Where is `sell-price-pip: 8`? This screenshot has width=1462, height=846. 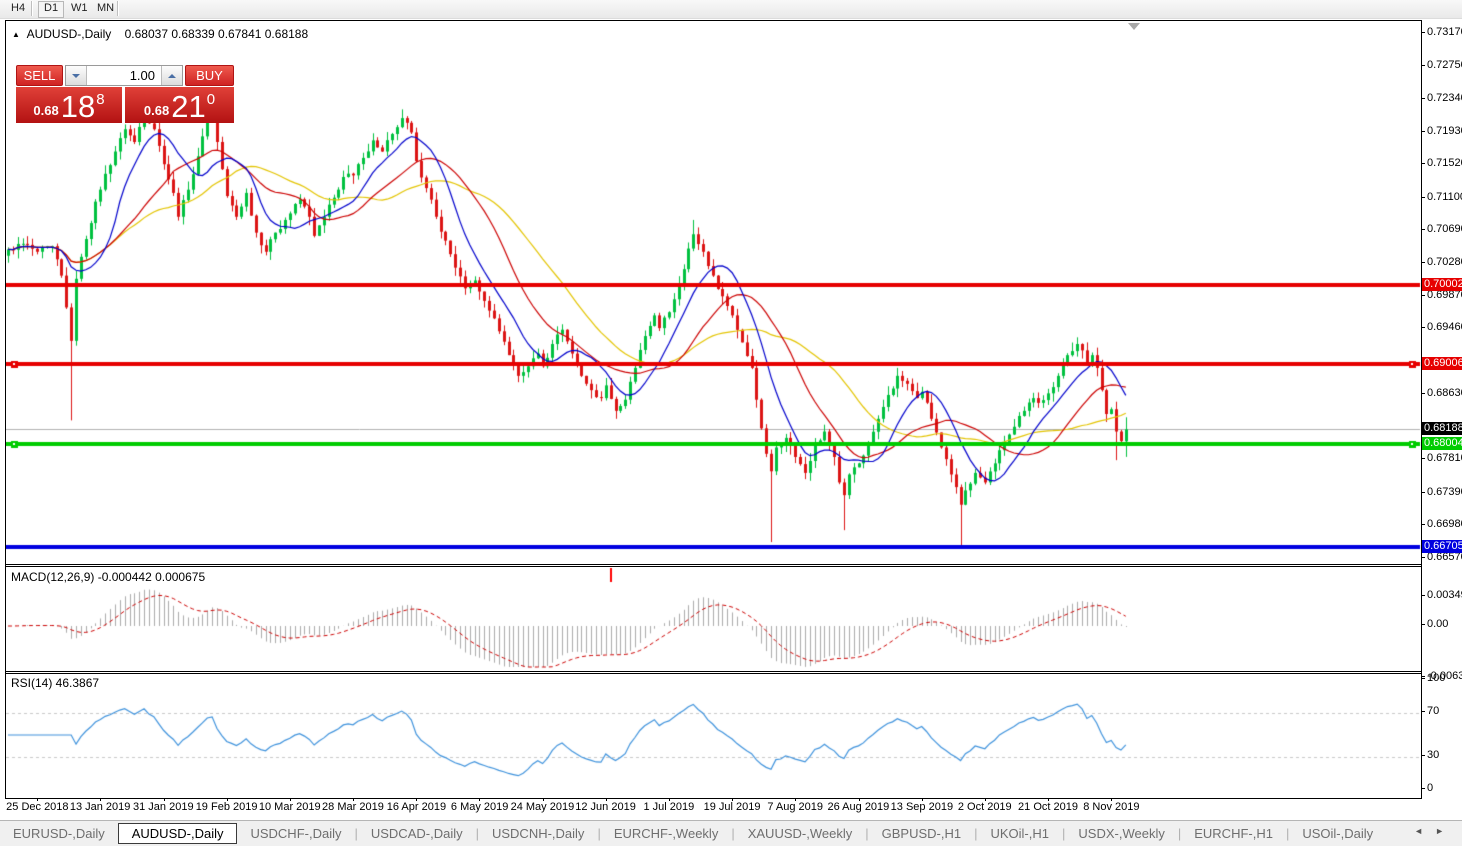 sell-price-pip: 8 is located at coordinates (100, 99).